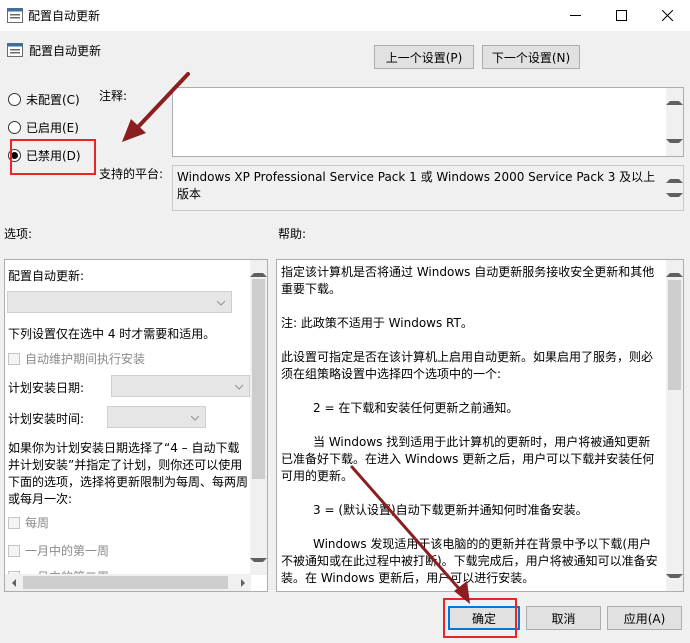 The image size is (690, 643). I want to click on options-horizontal-scrollbar, so click(128, 582).